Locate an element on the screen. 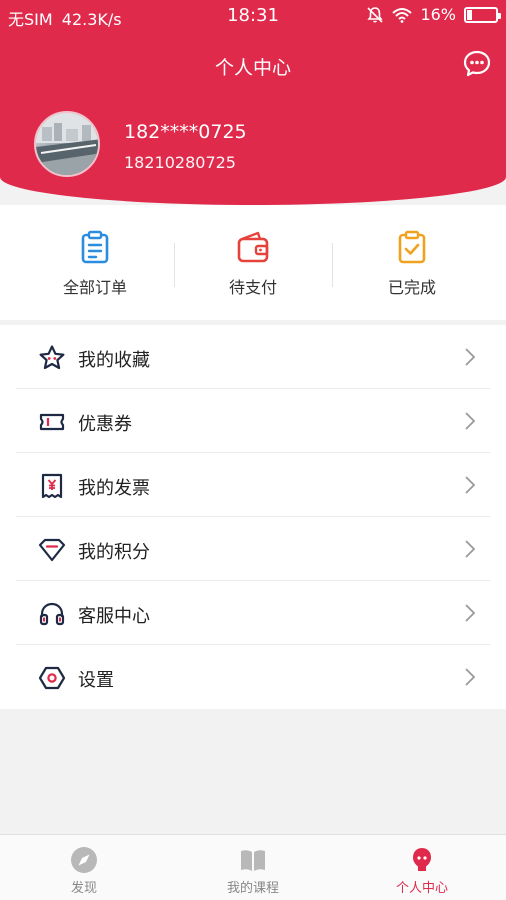  page-title: 个人中心 is located at coordinates (252, 68).